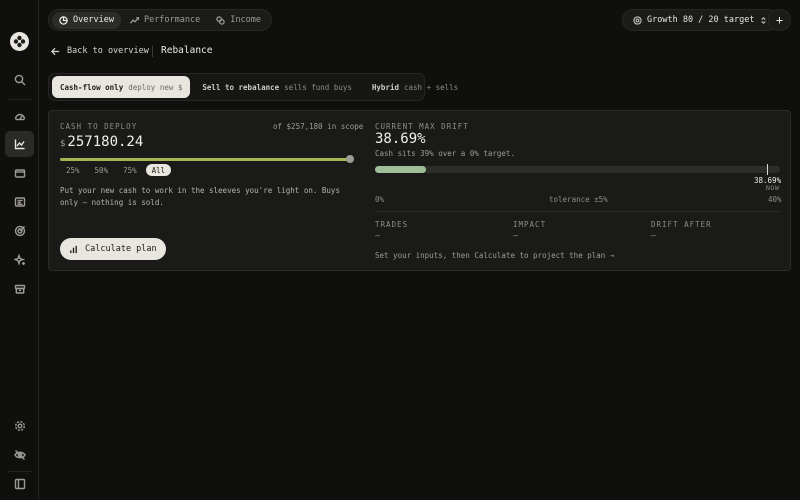 The height and width of the screenshot is (500, 800). What do you see at coordinates (92, 87) in the screenshot?
I see `mode-name: Cash-flow only` at bounding box center [92, 87].